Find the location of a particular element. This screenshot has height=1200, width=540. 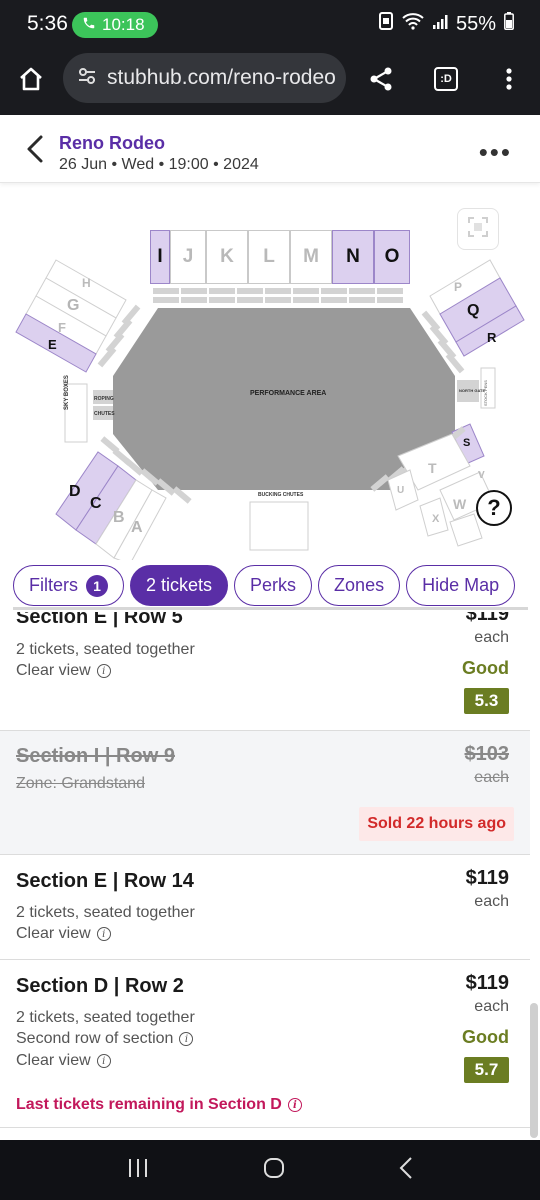

browser-chrome: 5:36 10:18 55% stubhub.com/reno-rodeo:D is located at coordinates (270, 57).